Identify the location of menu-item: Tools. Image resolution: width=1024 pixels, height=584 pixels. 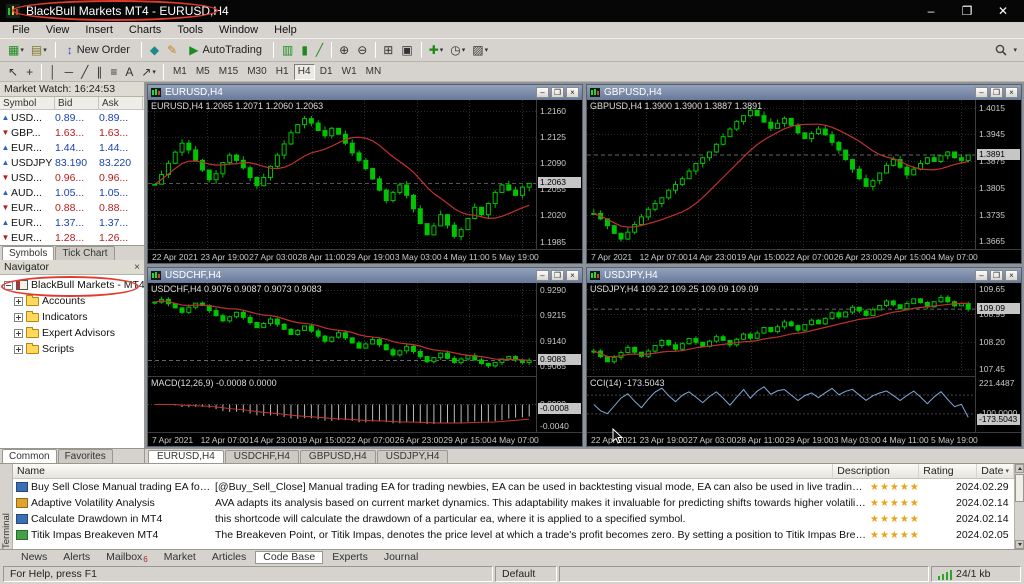
(190, 30).